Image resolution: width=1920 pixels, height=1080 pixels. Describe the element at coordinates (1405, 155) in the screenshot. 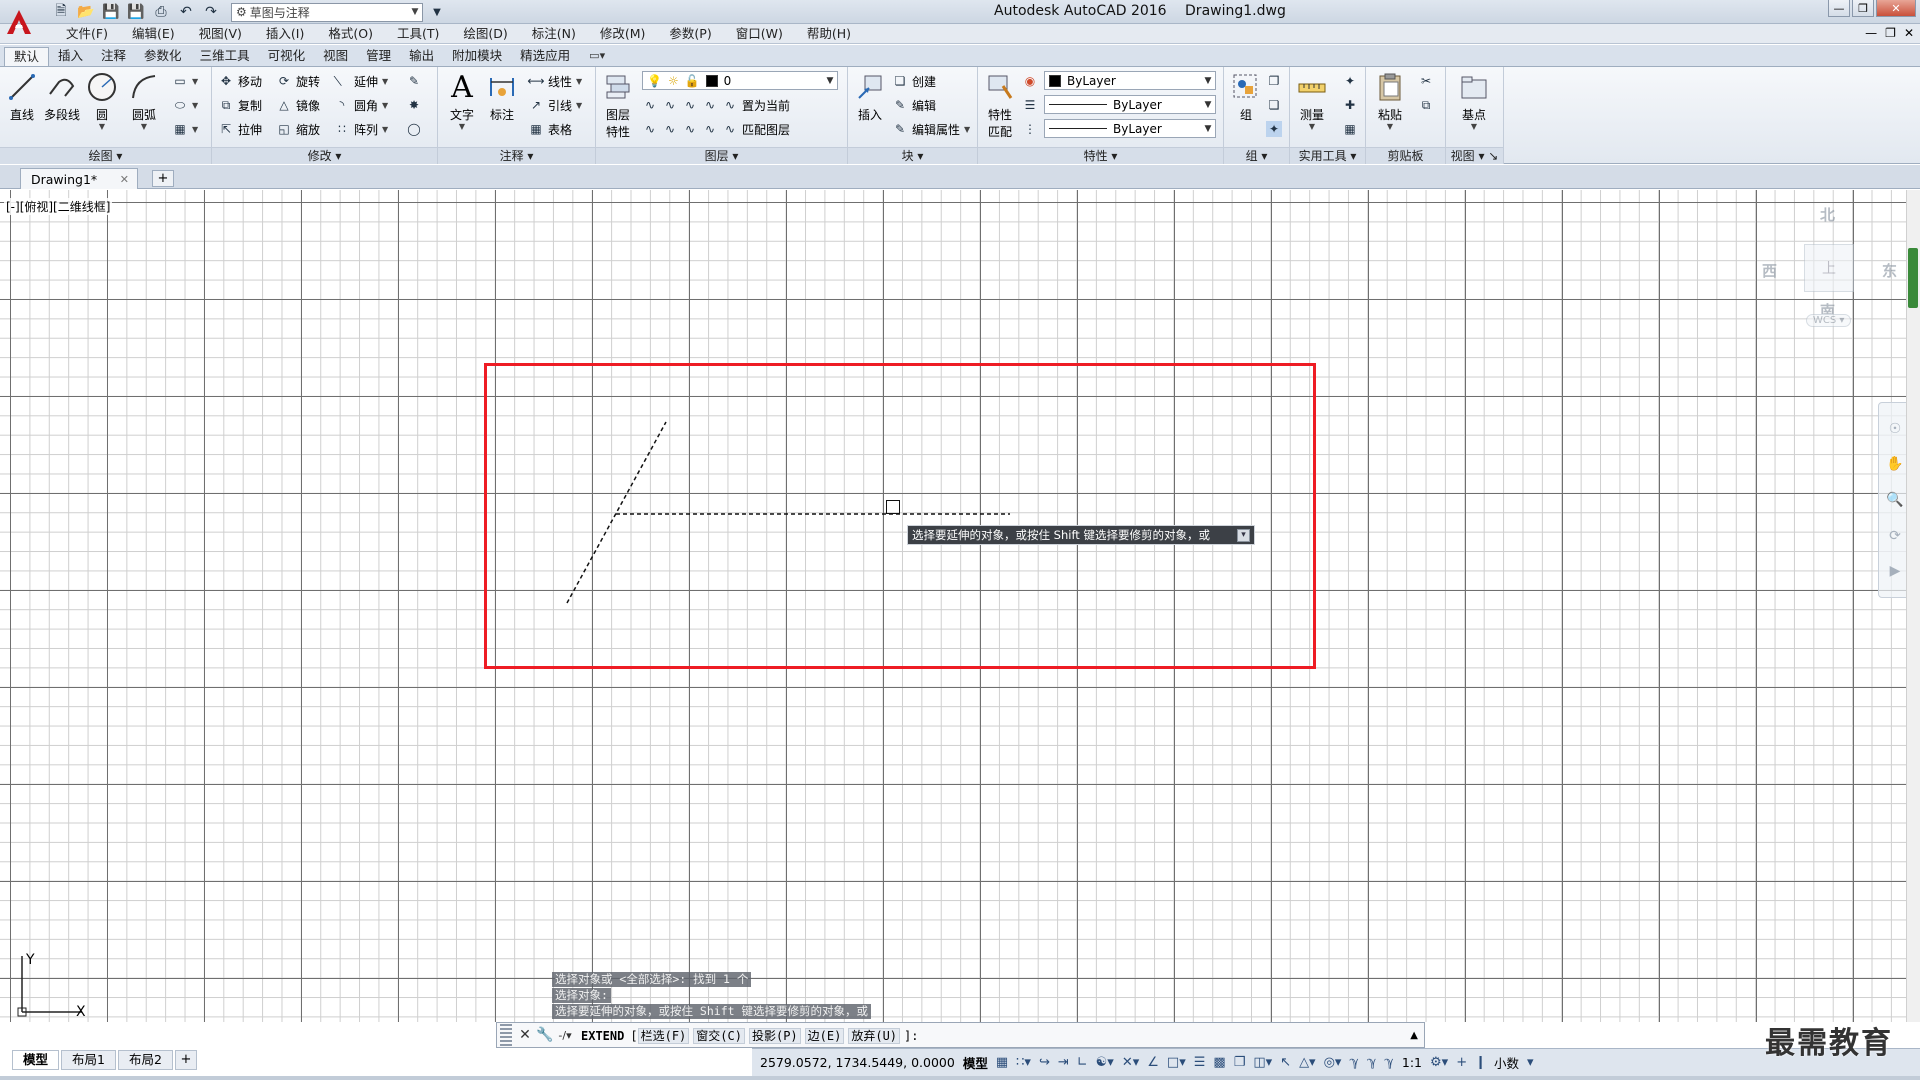

I see `clipboard-panel-title: 剪贴板` at that location.